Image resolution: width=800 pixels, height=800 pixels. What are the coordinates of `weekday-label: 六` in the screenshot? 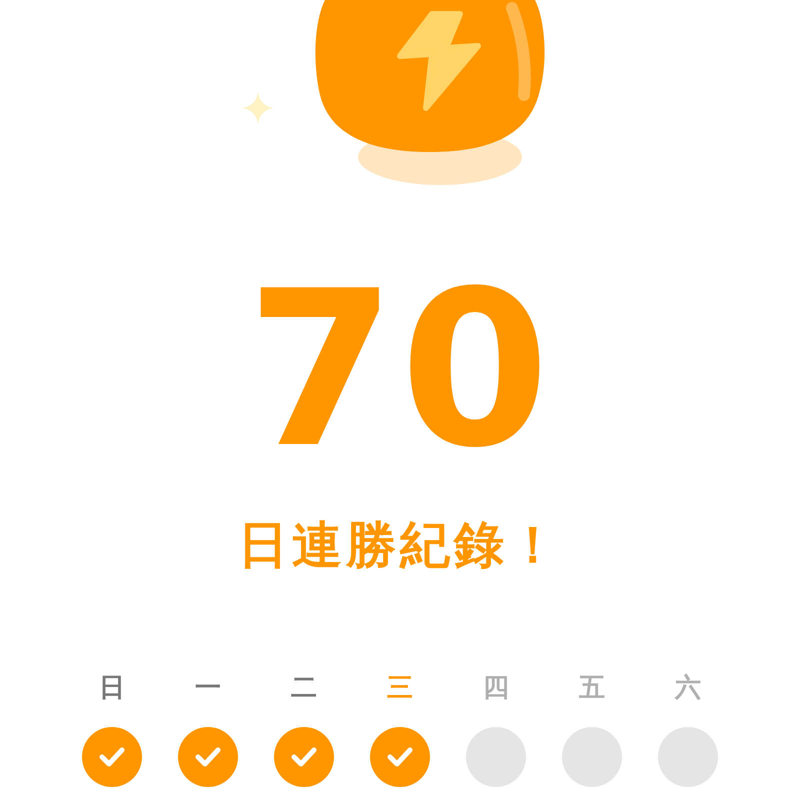 It's located at (688, 688).